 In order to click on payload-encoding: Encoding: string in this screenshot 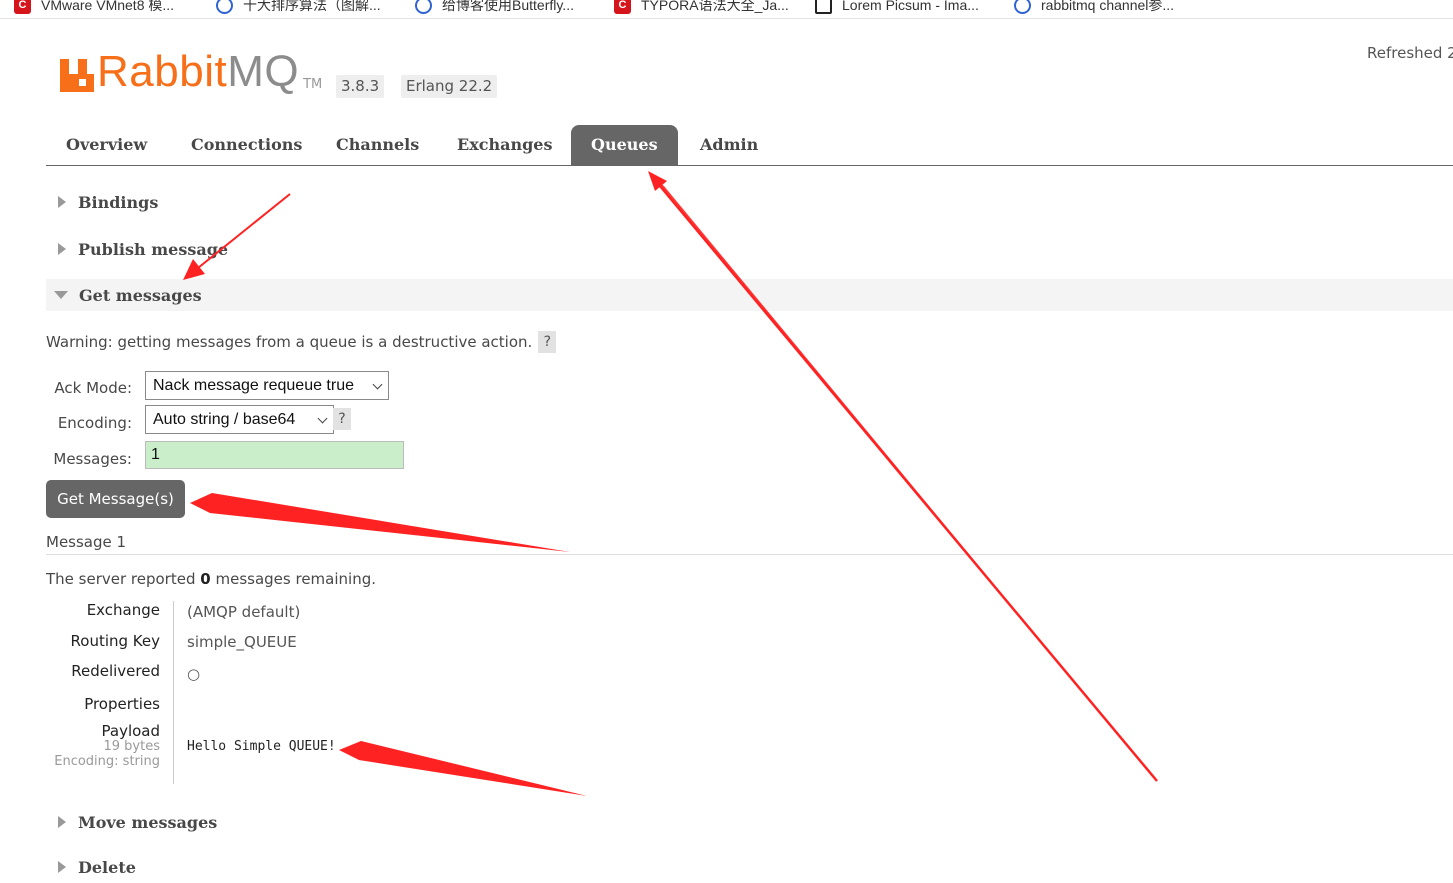, I will do `click(107, 761)`.